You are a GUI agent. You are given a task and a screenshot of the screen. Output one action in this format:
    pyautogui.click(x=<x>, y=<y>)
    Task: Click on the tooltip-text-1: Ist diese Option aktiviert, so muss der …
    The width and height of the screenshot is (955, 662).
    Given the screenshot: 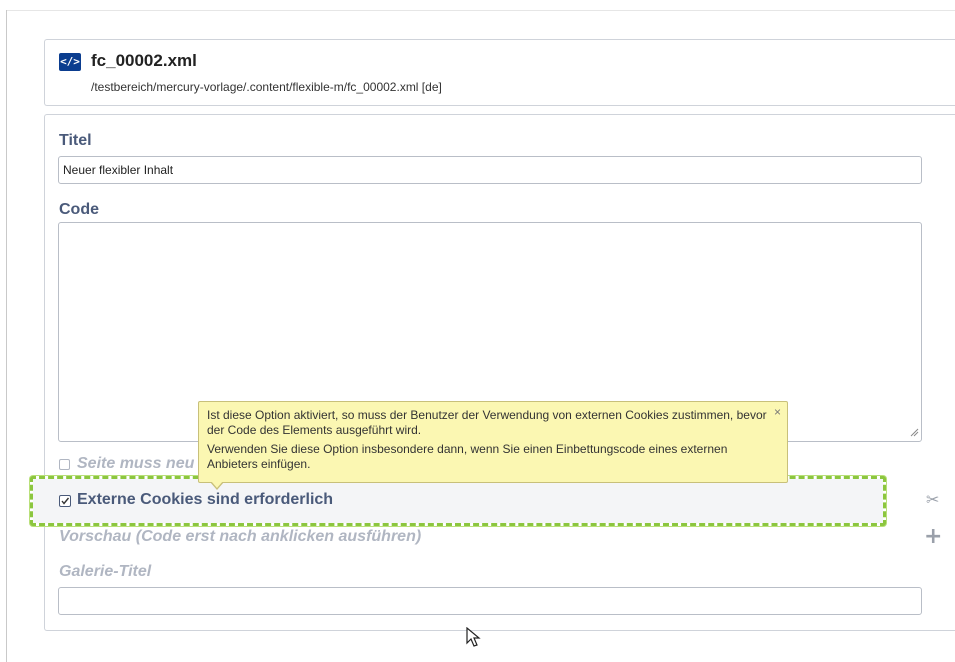 What is the action you would take?
    pyautogui.click(x=487, y=422)
    